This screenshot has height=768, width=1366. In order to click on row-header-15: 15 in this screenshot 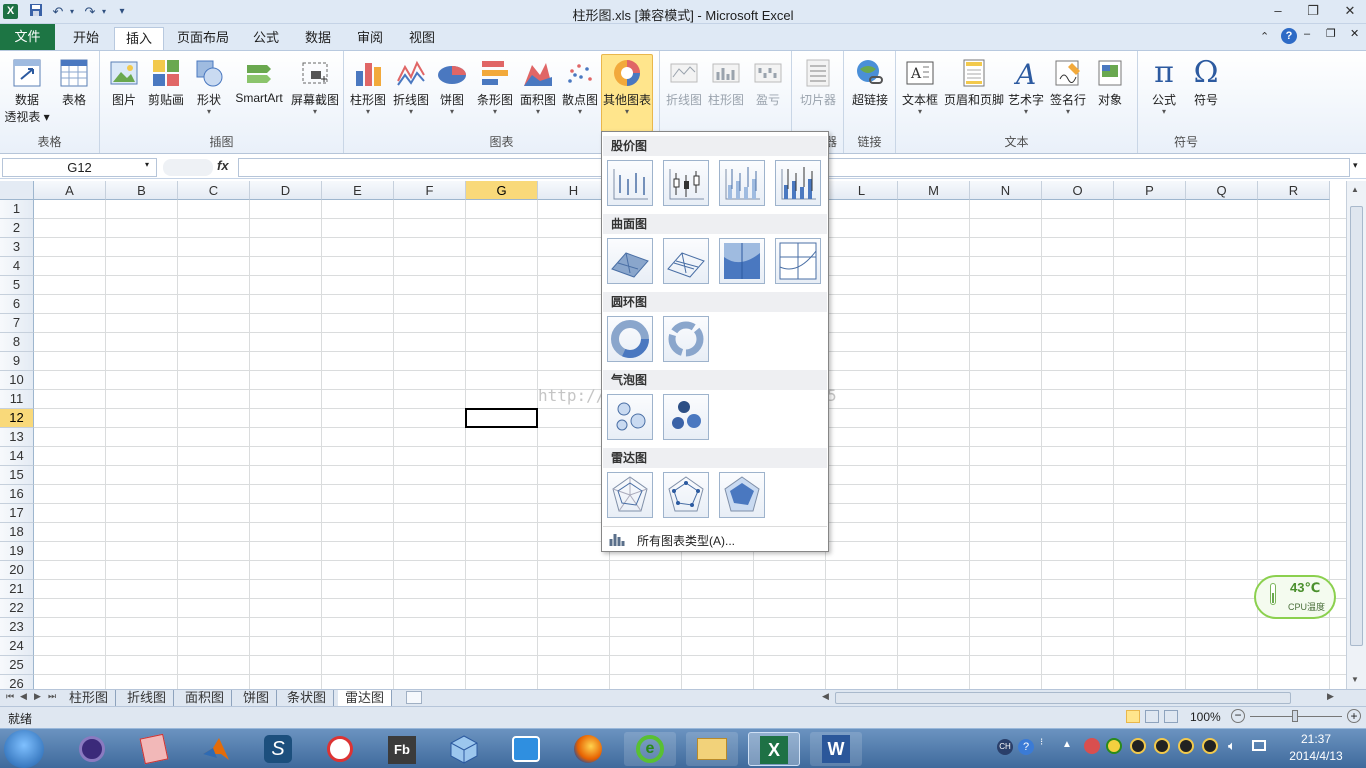, I will do `click(17, 475)`.